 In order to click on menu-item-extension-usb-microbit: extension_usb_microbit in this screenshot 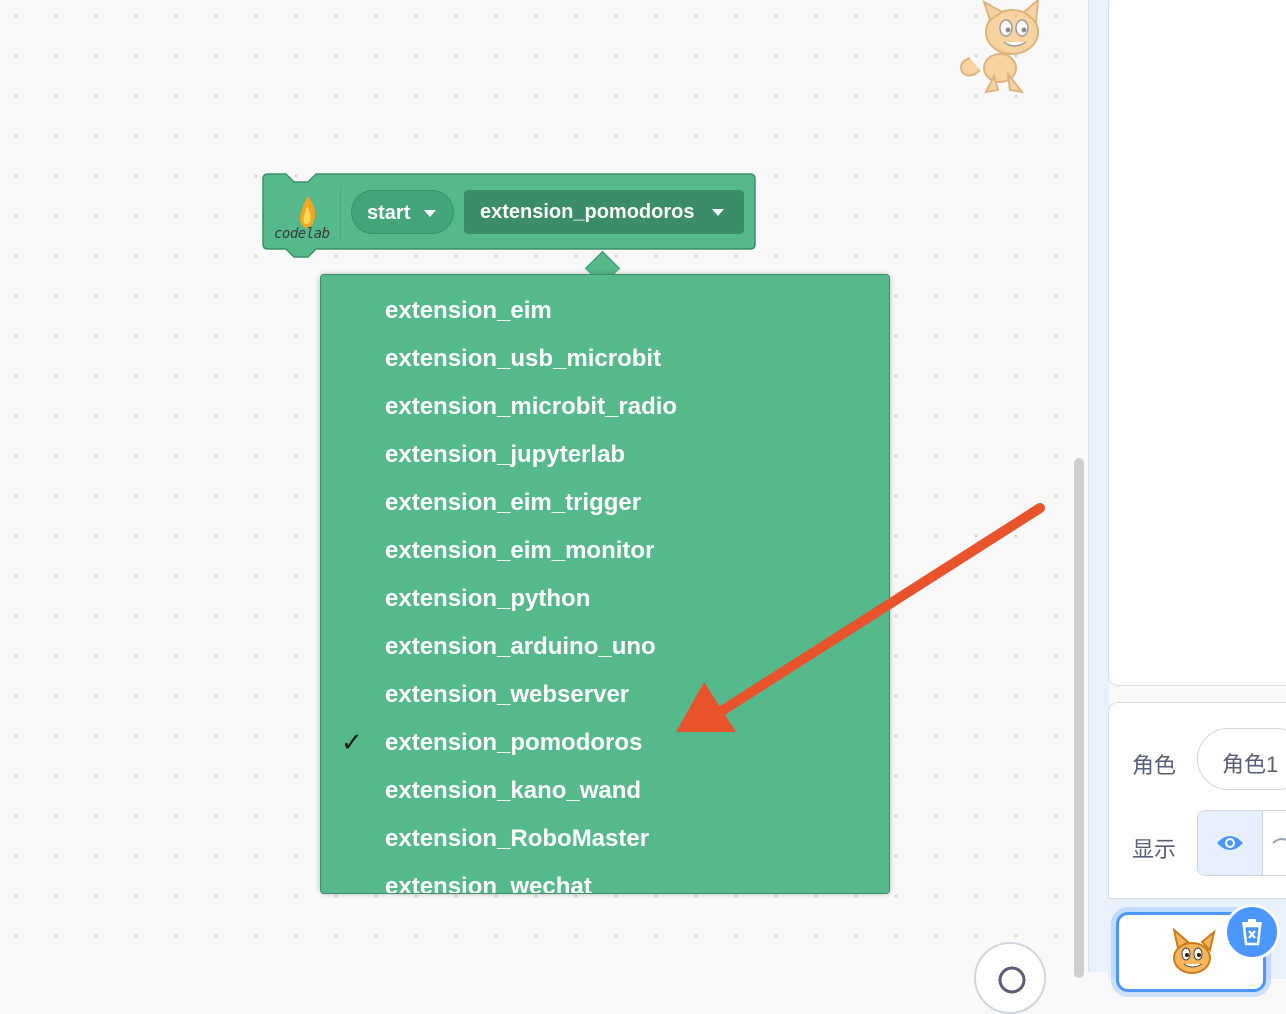, I will do `click(605, 357)`.